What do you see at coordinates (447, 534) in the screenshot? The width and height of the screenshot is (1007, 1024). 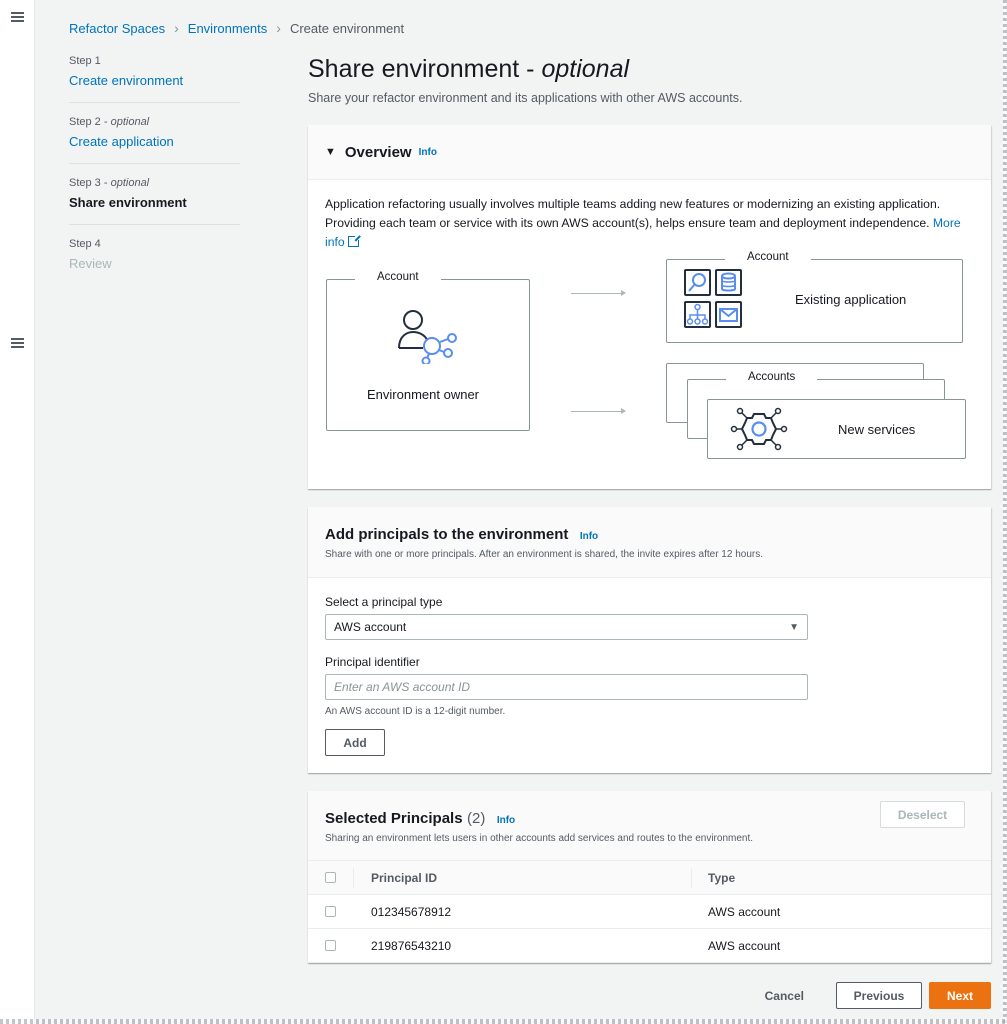 I see `add-principals-title: Add principals to the environment` at bounding box center [447, 534].